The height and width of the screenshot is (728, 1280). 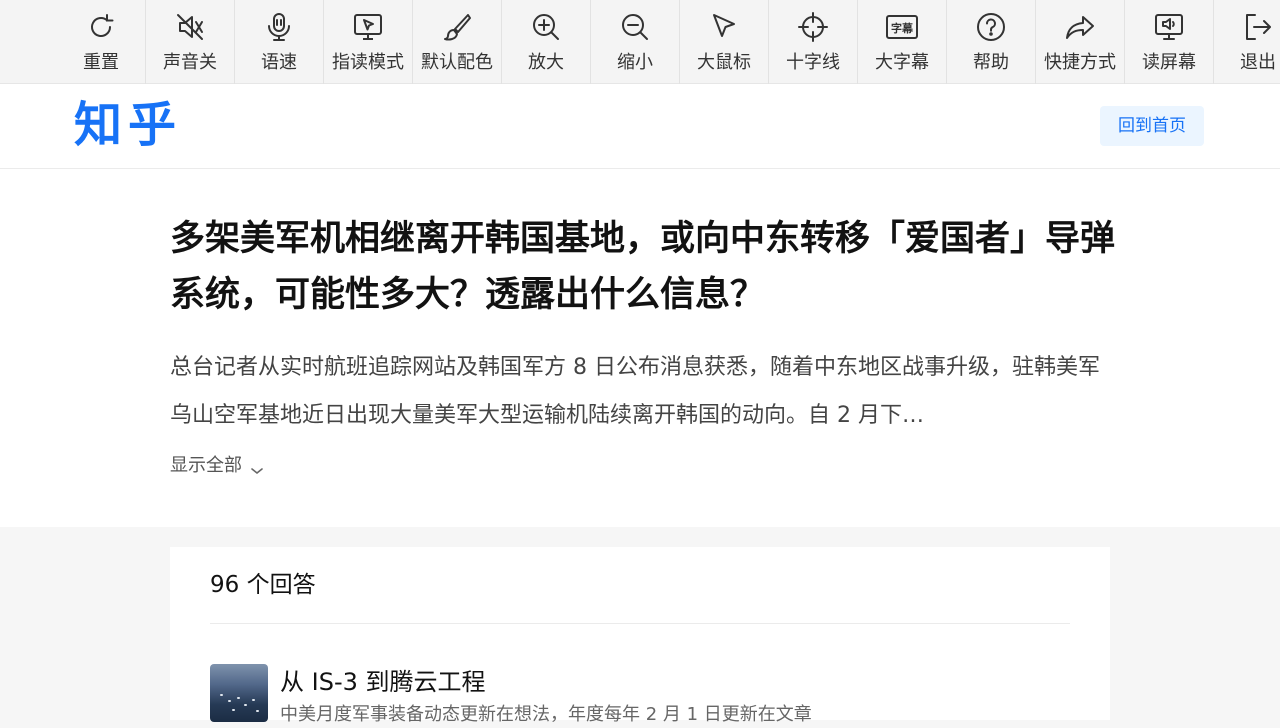 What do you see at coordinates (383, 682) in the screenshot?
I see `author-name: 从 IS-3 到腾云工程` at bounding box center [383, 682].